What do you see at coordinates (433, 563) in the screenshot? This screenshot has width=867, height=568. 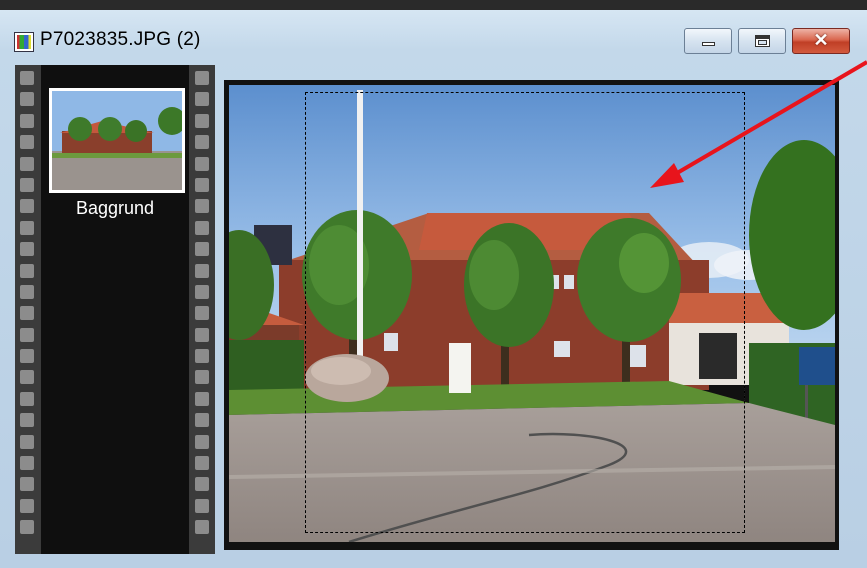 I see `window-bottom-border` at bounding box center [433, 563].